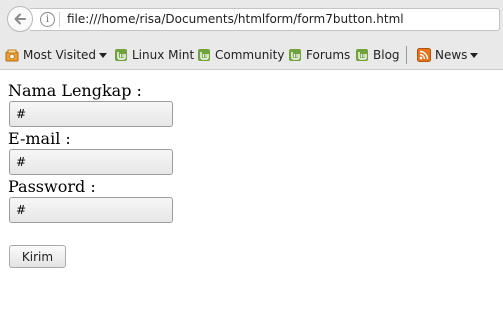 This screenshot has width=503, height=313. Describe the element at coordinates (12, 55) in the screenshot. I see `most-visited-icon` at that location.